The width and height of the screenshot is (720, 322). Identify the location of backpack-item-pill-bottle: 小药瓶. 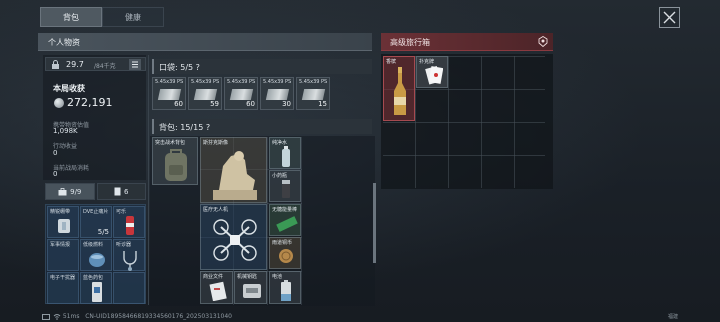
(285, 186).